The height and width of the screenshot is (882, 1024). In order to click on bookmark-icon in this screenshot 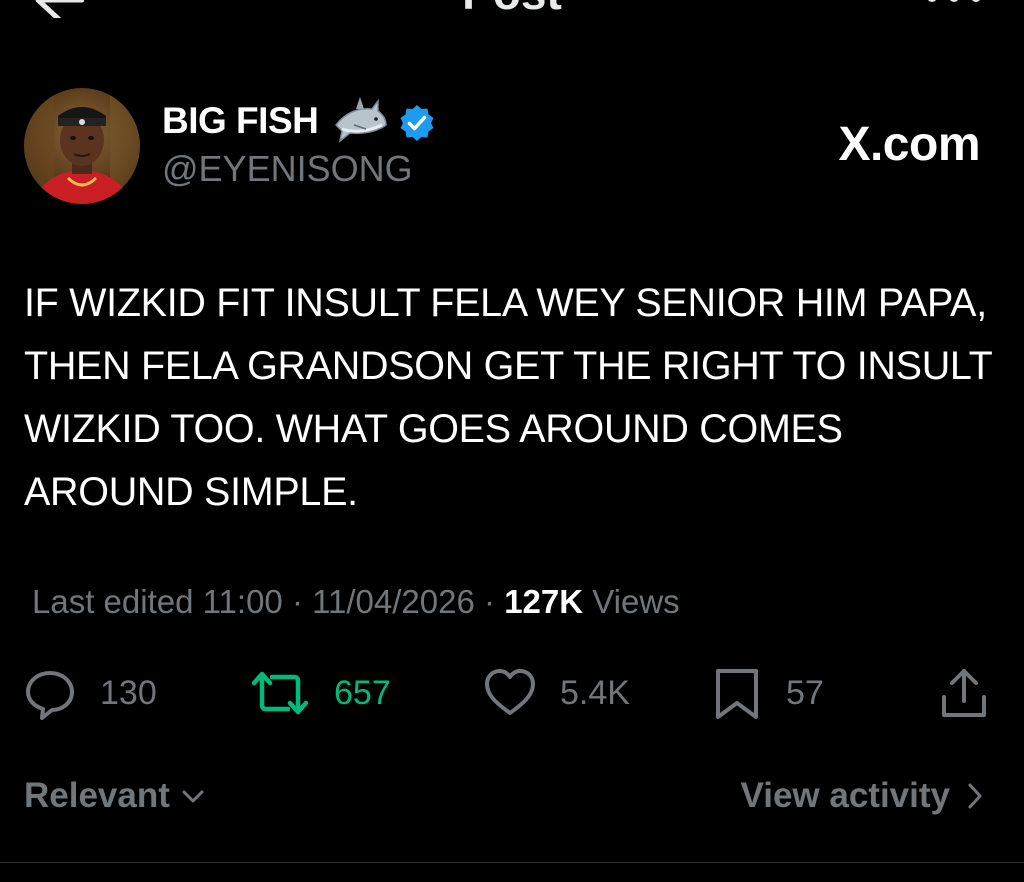, I will do `click(737, 694)`.